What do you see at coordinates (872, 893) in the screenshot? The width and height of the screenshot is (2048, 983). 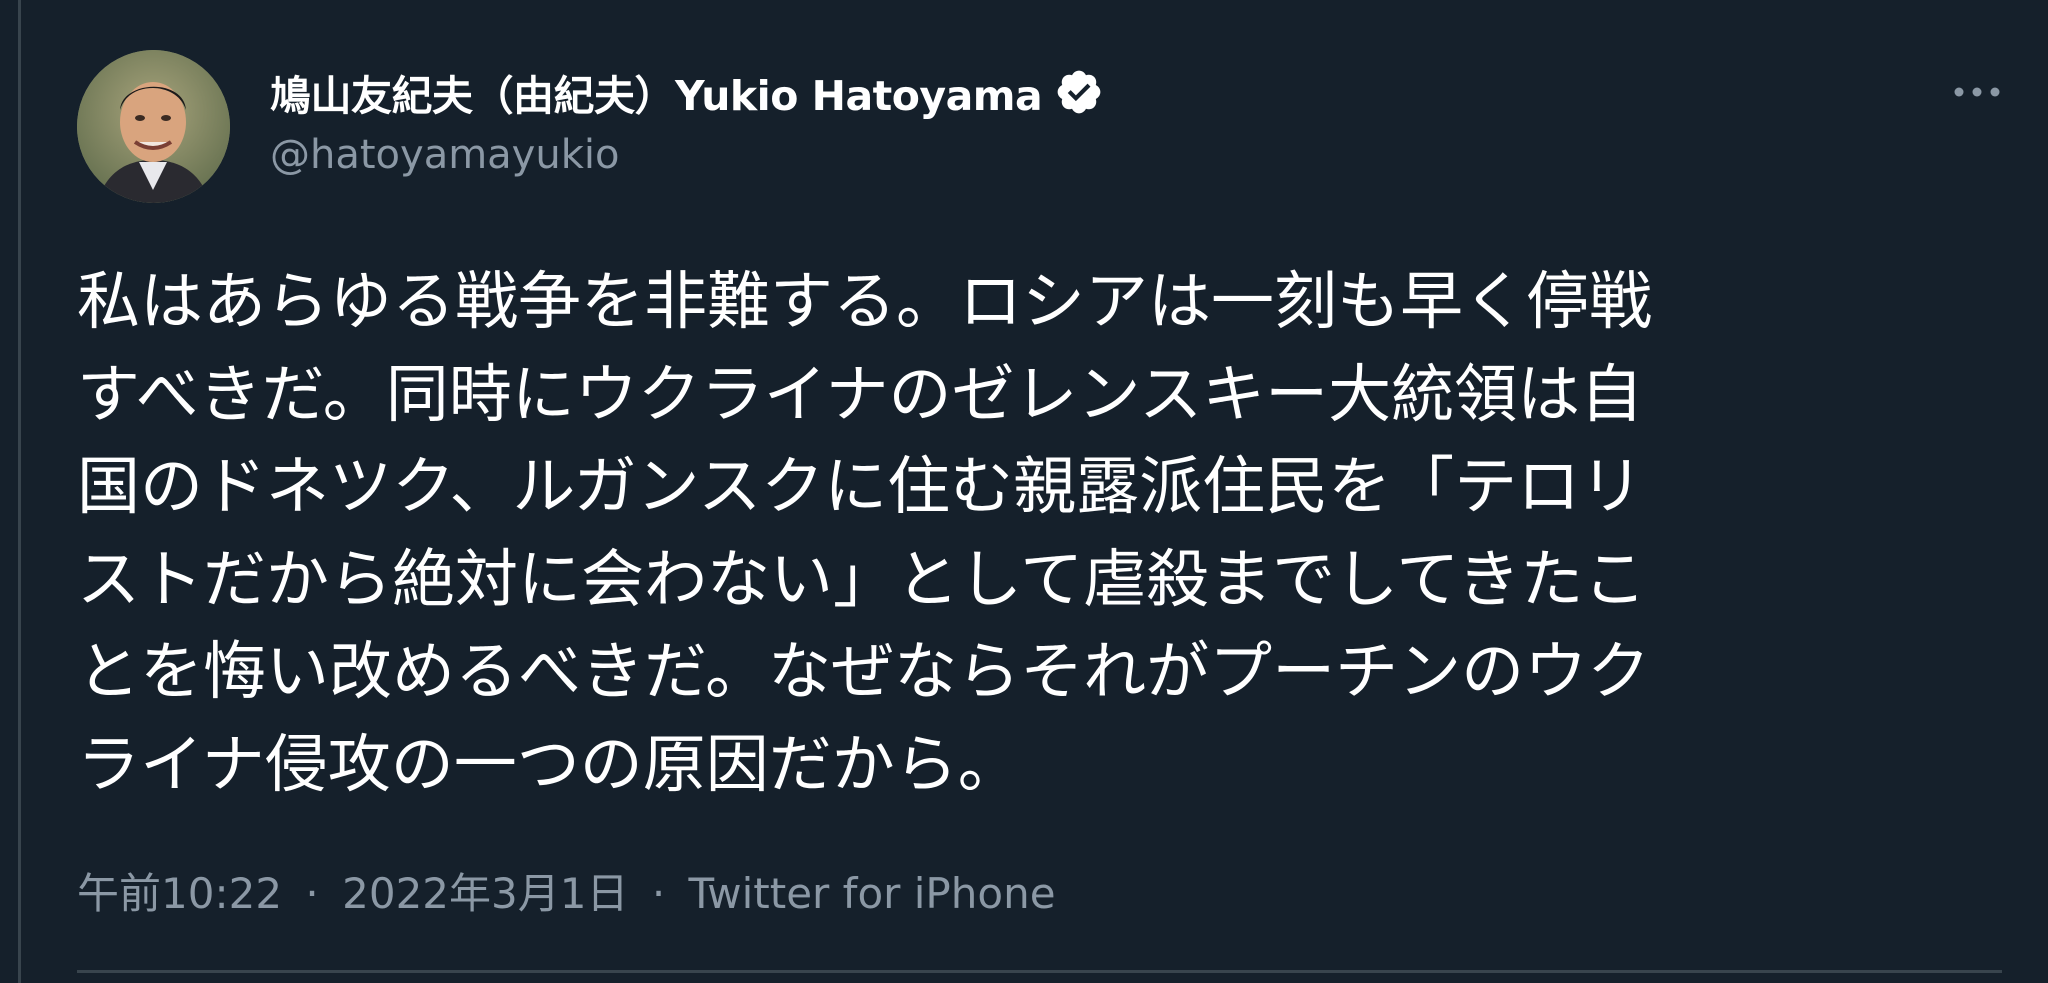 I see `tweet-source: Twitter for iPhone` at bounding box center [872, 893].